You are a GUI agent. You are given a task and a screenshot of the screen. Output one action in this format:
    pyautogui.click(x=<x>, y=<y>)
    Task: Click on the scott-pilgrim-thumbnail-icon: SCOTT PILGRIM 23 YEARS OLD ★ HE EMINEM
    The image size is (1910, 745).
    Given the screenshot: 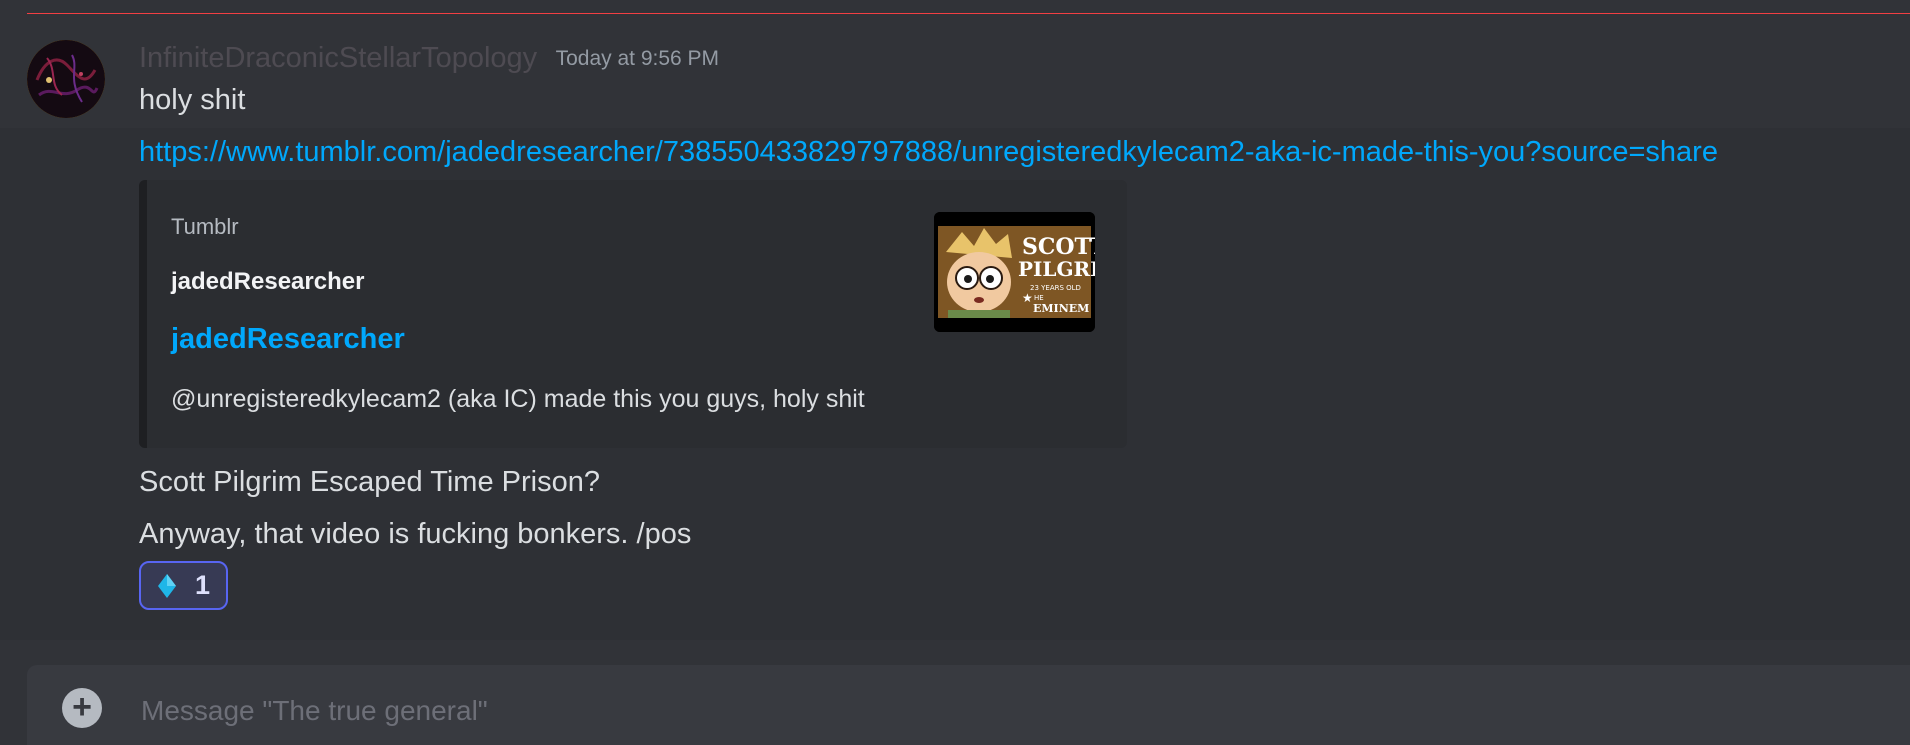 What is the action you would take?
    pyautogui.click(x=1014, y=272)
    